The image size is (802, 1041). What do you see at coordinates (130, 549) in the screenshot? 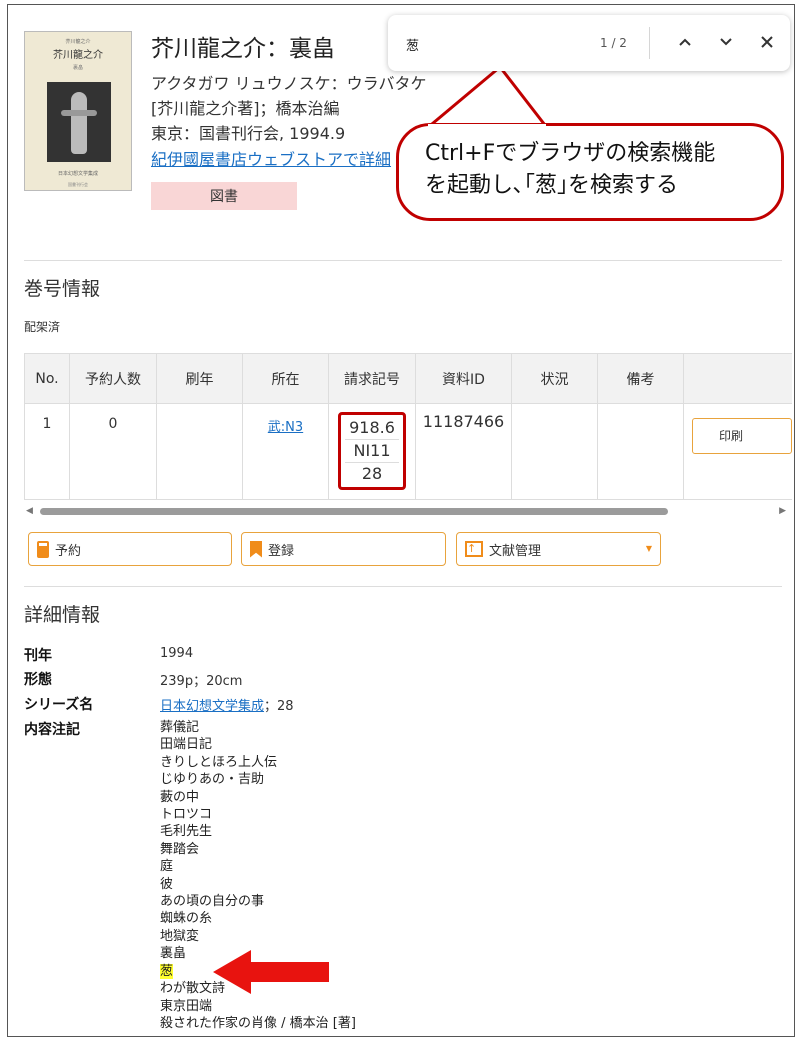
I see `reserve-button: 予約` at bounding box center [130, 549].